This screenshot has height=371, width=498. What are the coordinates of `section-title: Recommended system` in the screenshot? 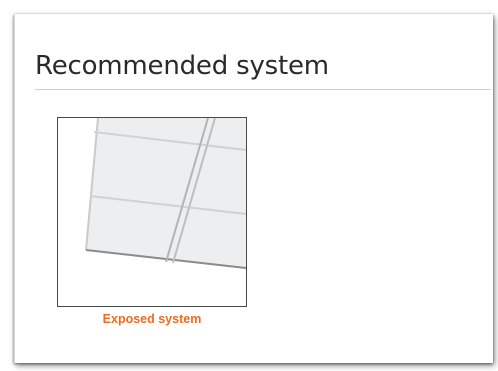 It's located at (182, 66).